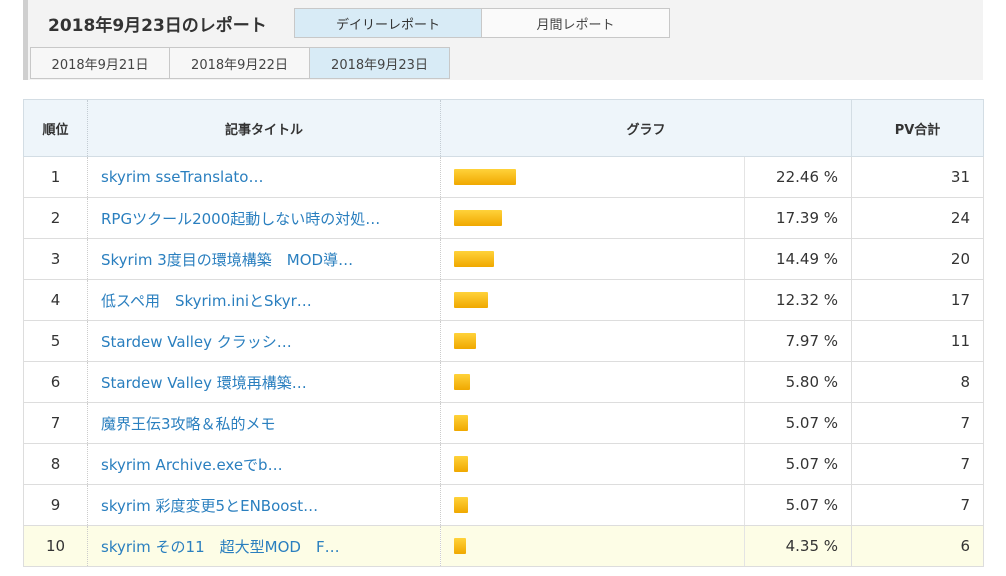 This screenshot has height=576, width=1006. Describe the element at coordinates (918, 128) in the screenshot. I see `header-pv-total: PV合計` at that location.